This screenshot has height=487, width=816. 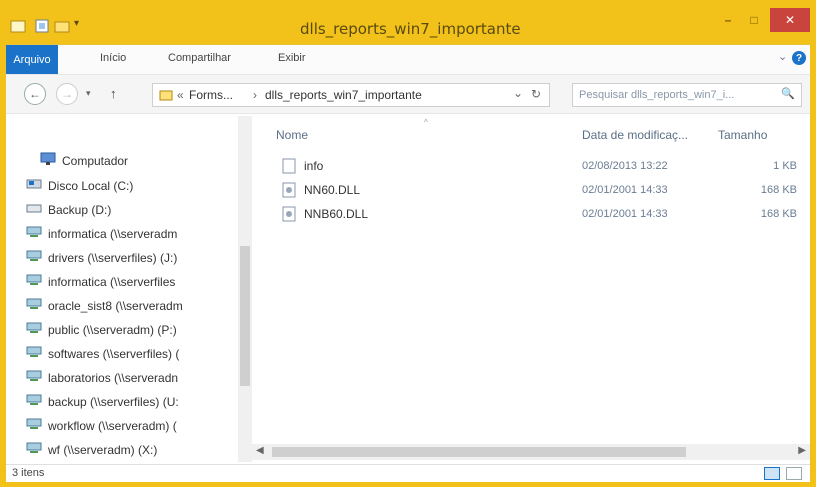 I want to click on close-button: ✕, so click(x=790, y=20).